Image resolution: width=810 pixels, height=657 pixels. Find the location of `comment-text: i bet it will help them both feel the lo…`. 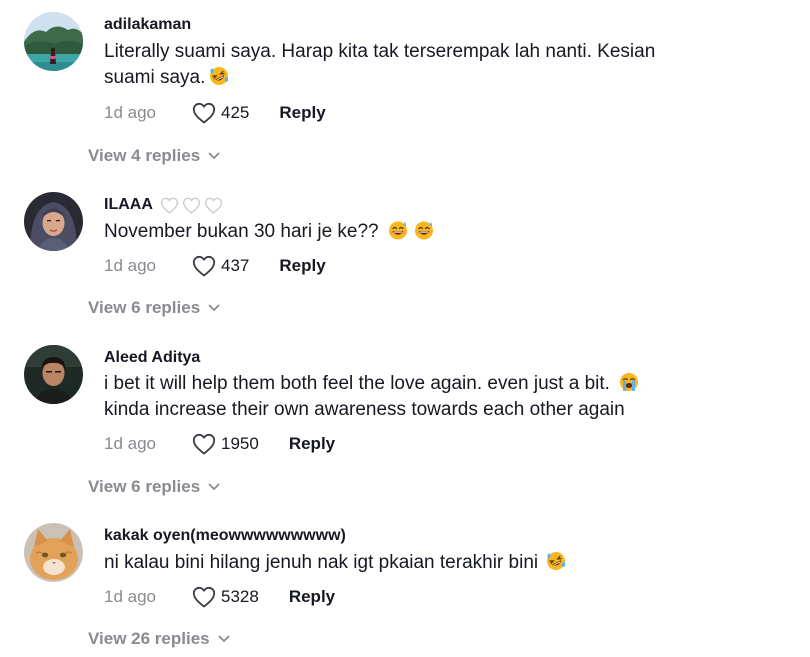

comment-text: i bet it will help them both feel the lo… is located at coordinates (424, 397).